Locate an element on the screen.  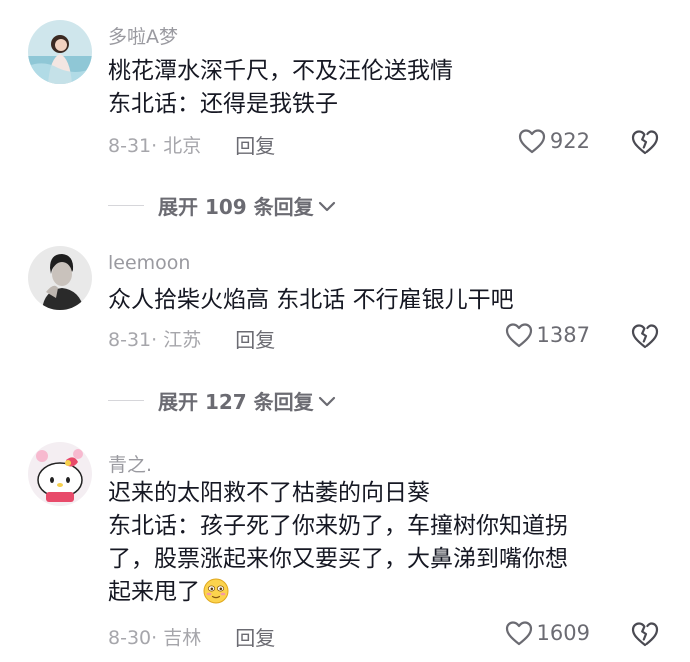
comment-text: 桃花潭水深千尺，不及汪伦送我情 东北话：还得是我铁子 is located at coordinates (388, 88).